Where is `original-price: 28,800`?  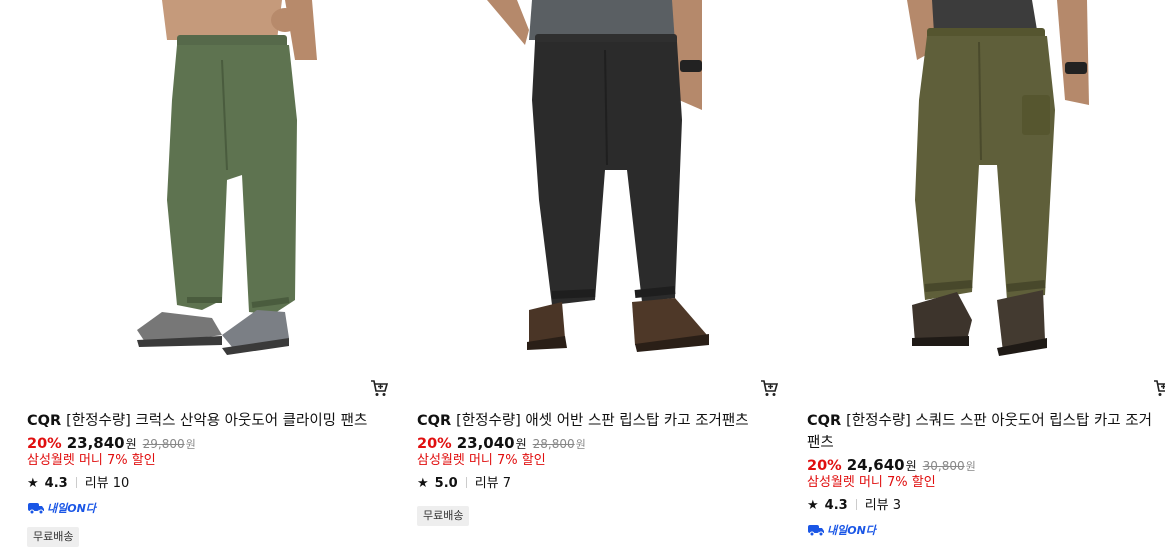
original-price: 28,800 is located at coordinates (553, 444).